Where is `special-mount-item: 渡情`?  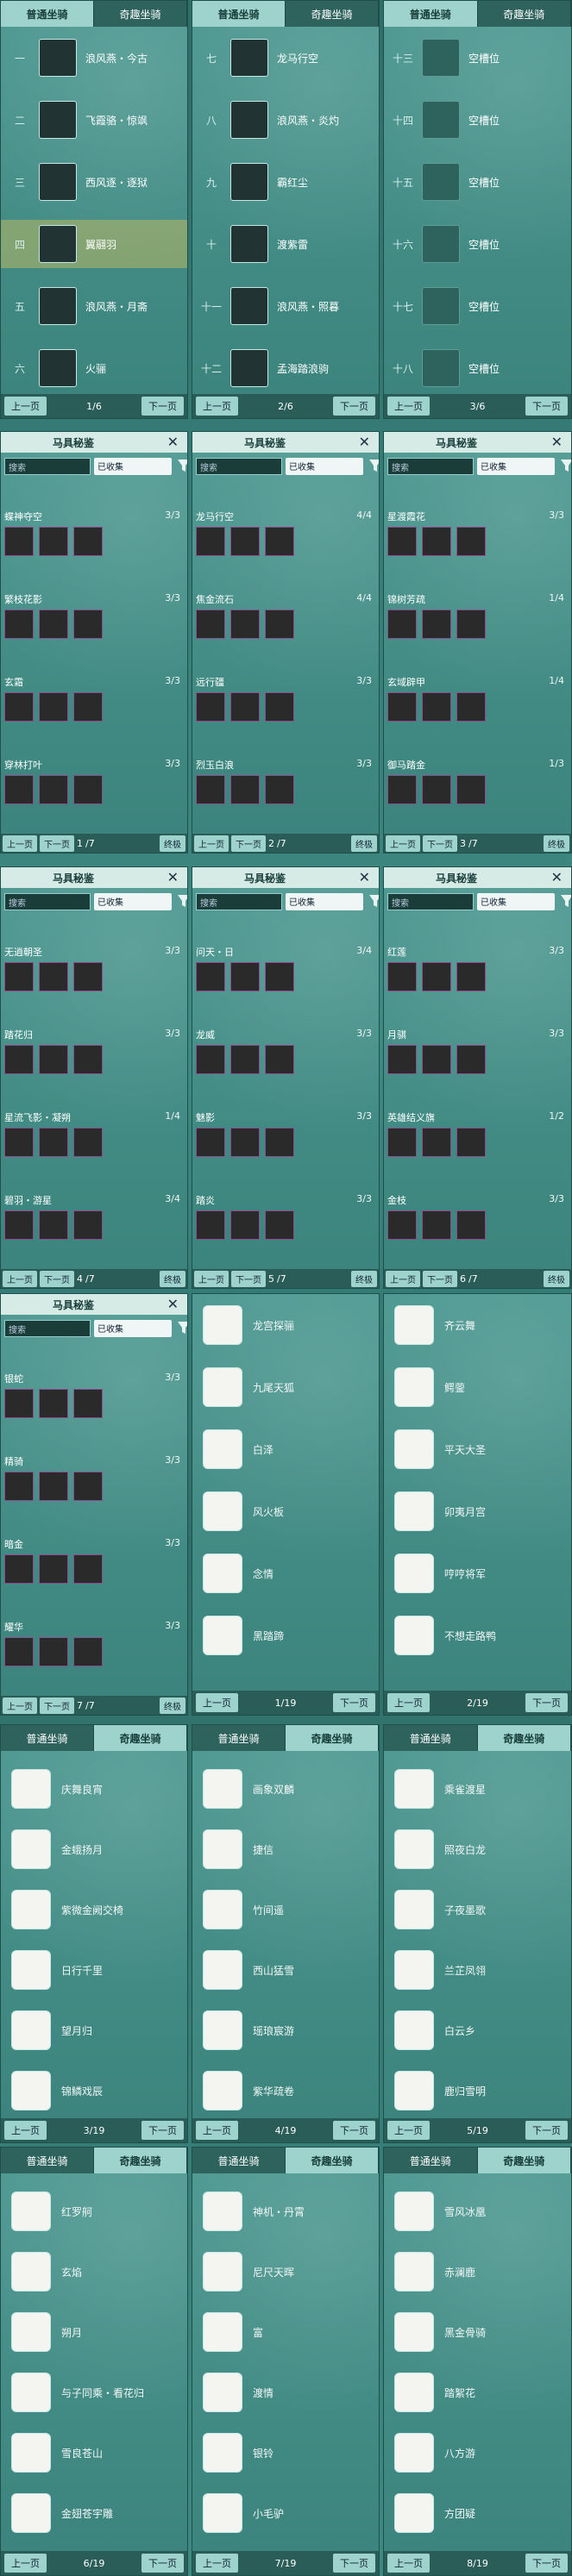 special-mount-item: 渡情 is located at coordinates (285, 2392).